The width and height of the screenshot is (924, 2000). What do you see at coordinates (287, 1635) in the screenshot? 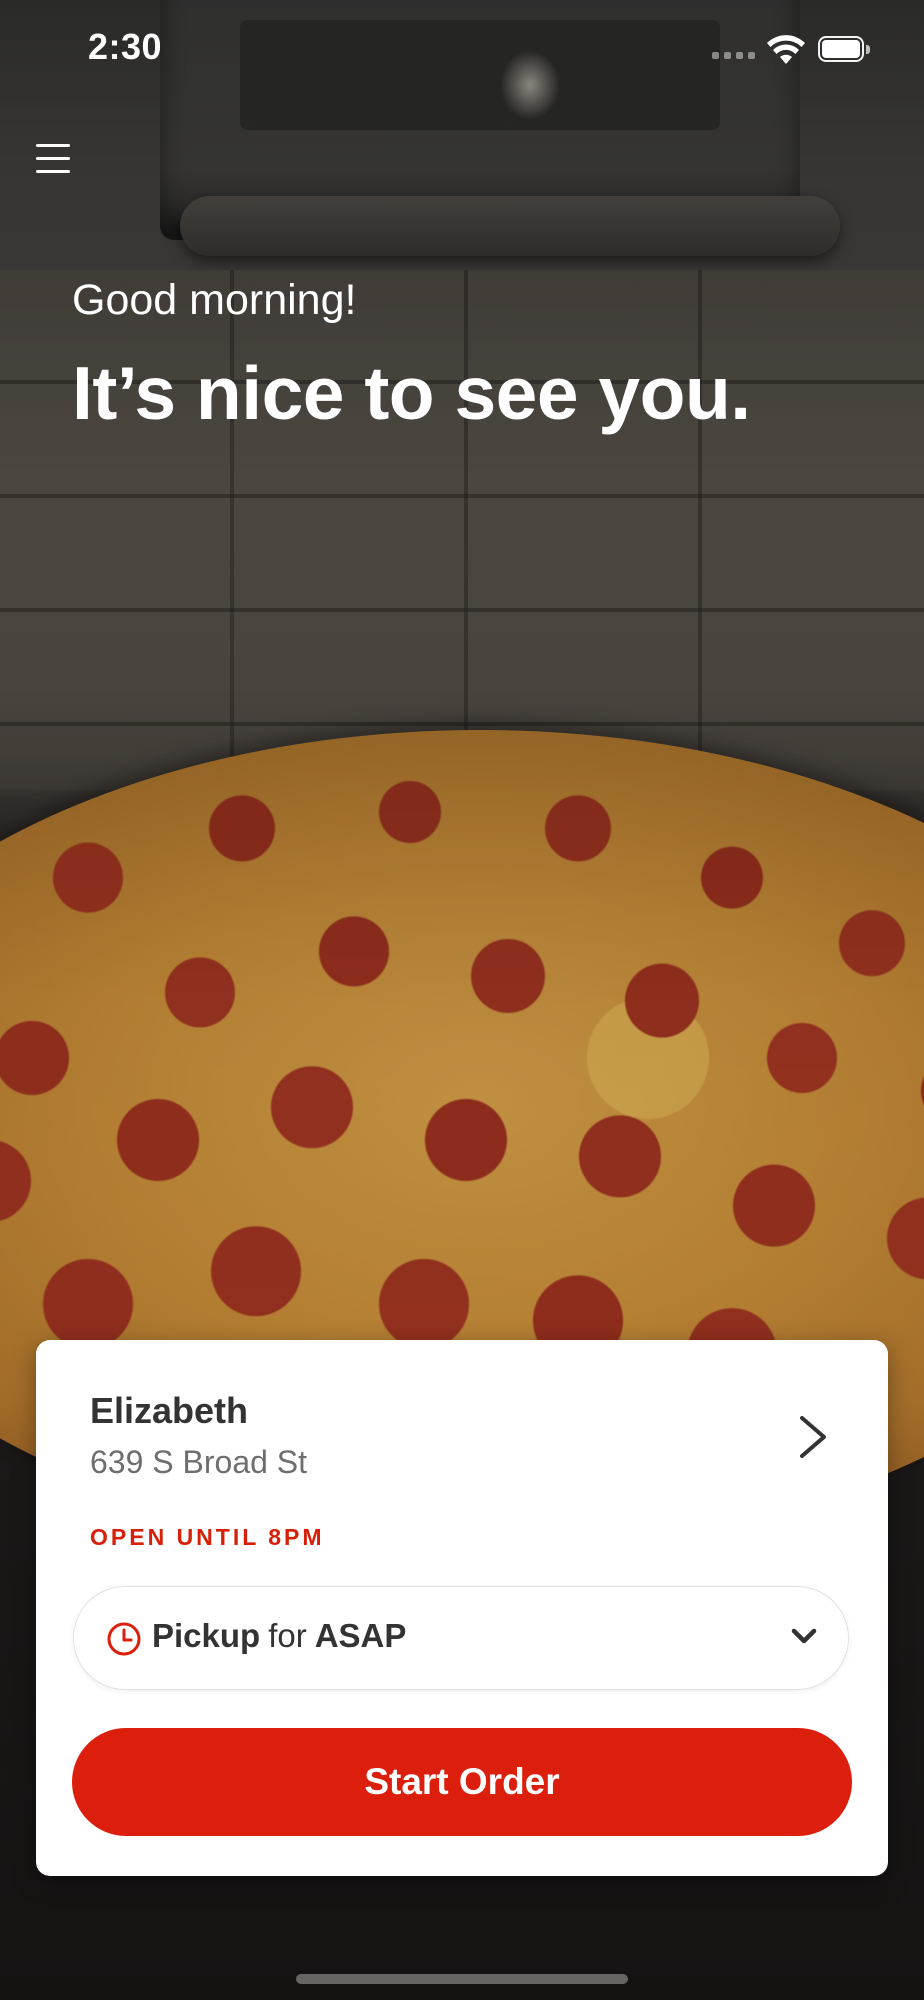
I see `order-connector: for` at bounding box center [287, 1635].